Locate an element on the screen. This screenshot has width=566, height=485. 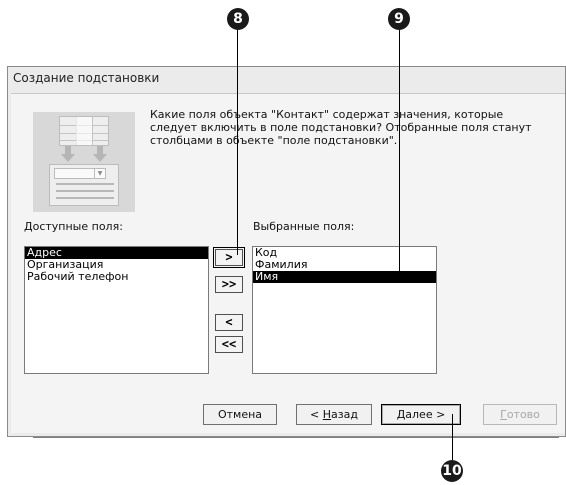
selected-fields-label: Выбранные поля: is located at coordinates (304, 226).